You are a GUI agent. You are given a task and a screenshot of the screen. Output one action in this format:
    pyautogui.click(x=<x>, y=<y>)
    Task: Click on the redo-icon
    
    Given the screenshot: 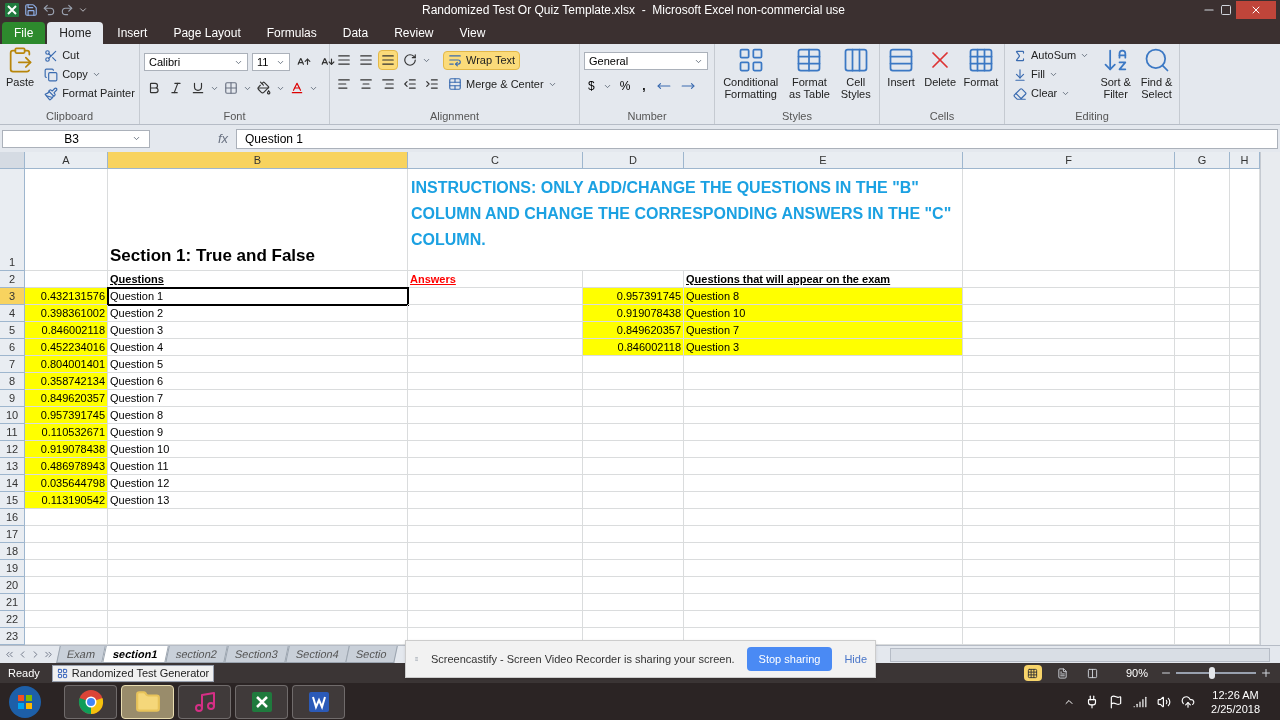 What is the action you would take?
    pyautogui.click(x=67, y=10)
    